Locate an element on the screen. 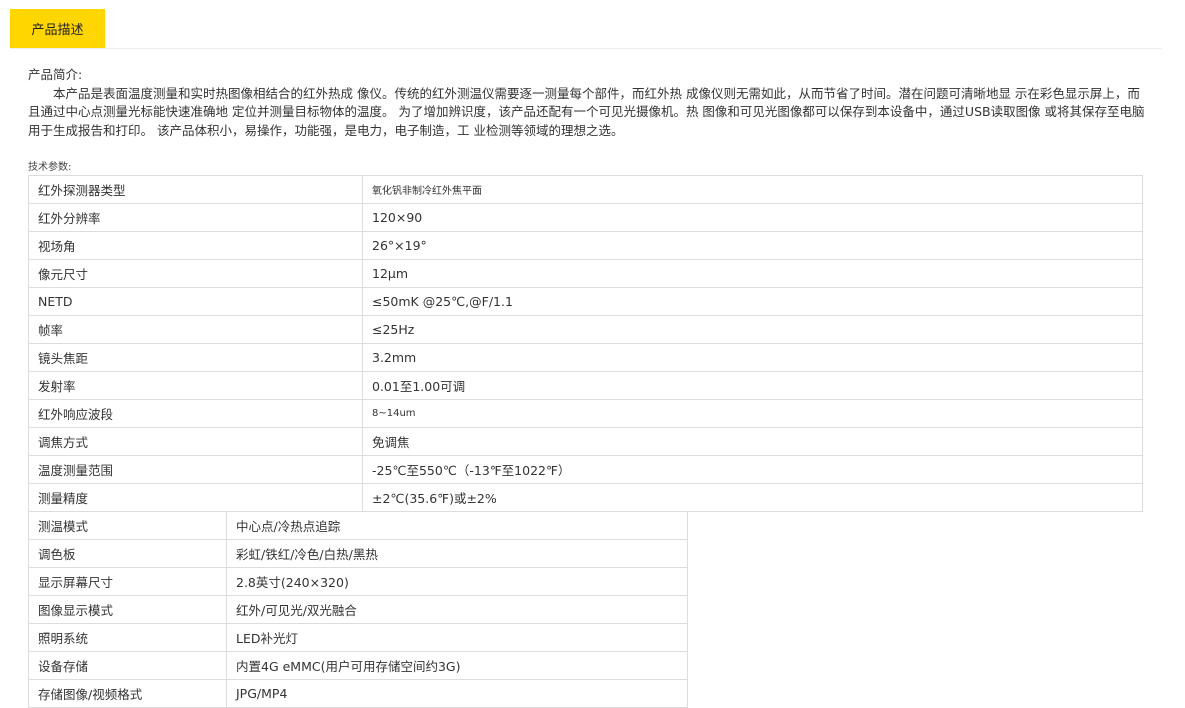 Image resolution: width=1185 pixels, height=708 pixels. spec-value: 内置4G eMMC(用户可用存储空间约3G) is located at coordinates (457, 665).